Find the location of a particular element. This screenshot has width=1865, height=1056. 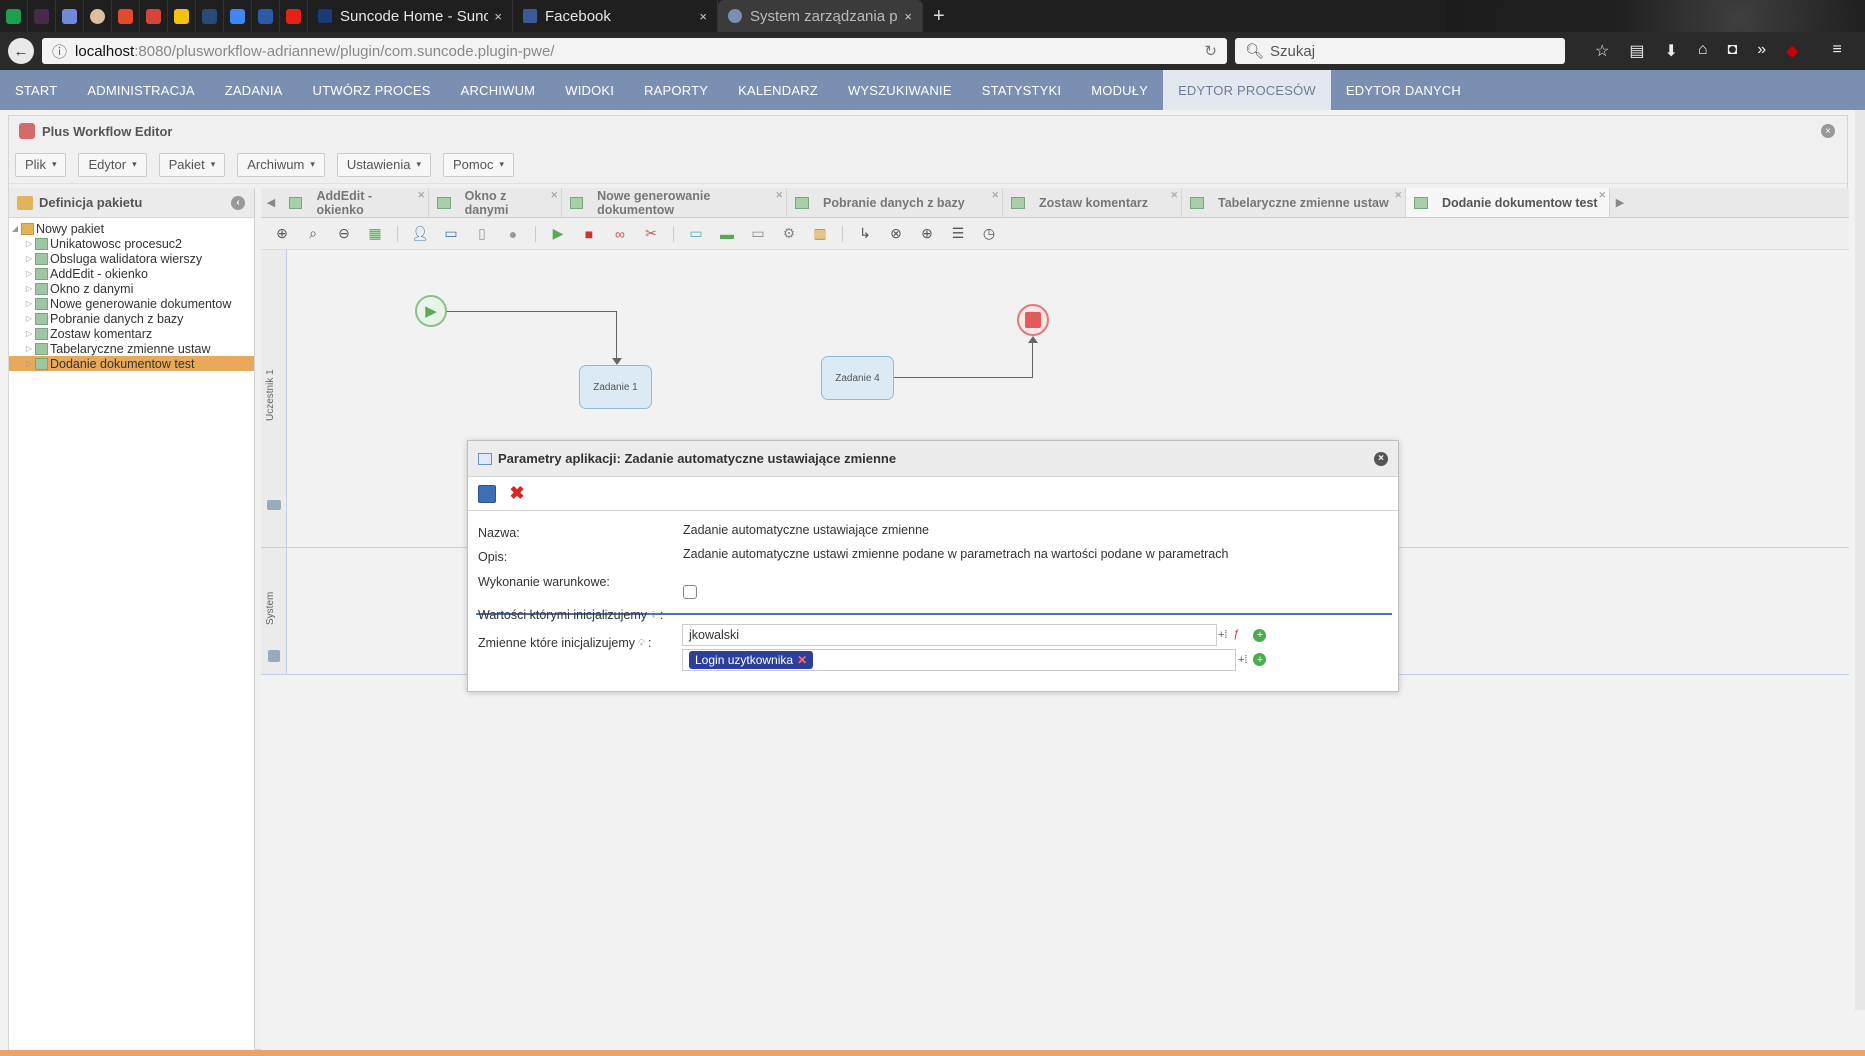

subprocess-icon: ▬ is located at coordinates (727, 234).